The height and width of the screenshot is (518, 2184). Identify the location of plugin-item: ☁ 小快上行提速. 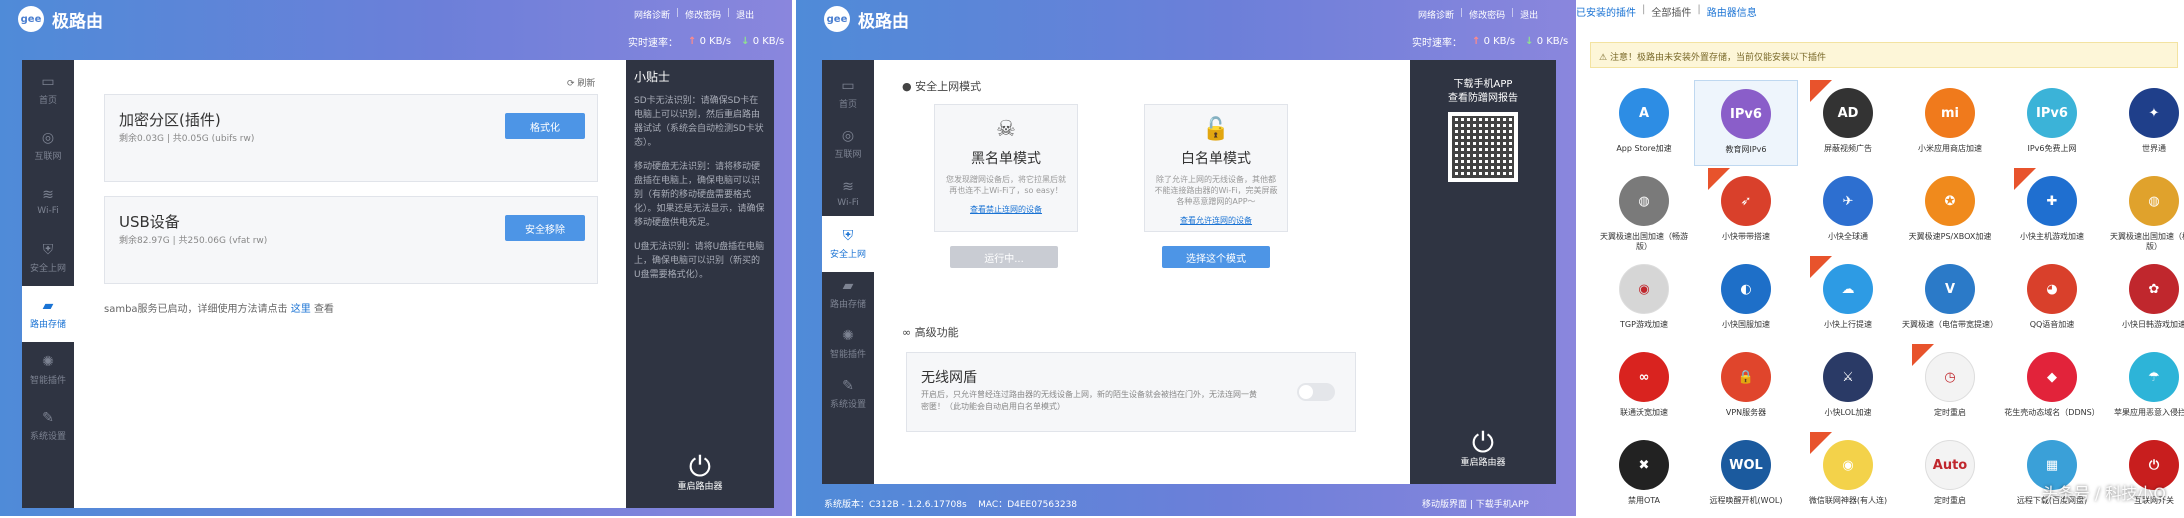
(1848, 299).